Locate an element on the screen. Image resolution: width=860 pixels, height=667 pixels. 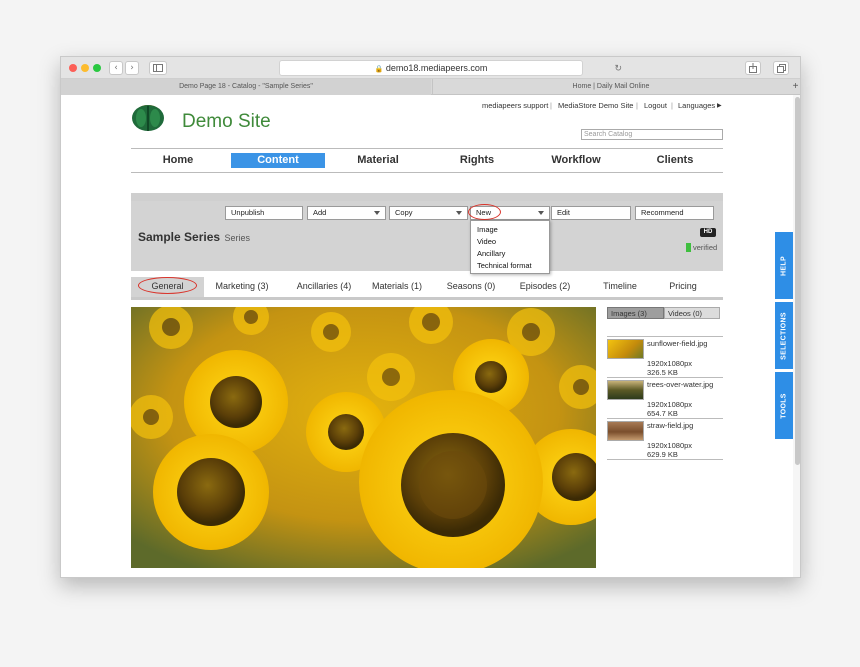
copy-dropdown-label: Copy is located at coordinates (404, 212).